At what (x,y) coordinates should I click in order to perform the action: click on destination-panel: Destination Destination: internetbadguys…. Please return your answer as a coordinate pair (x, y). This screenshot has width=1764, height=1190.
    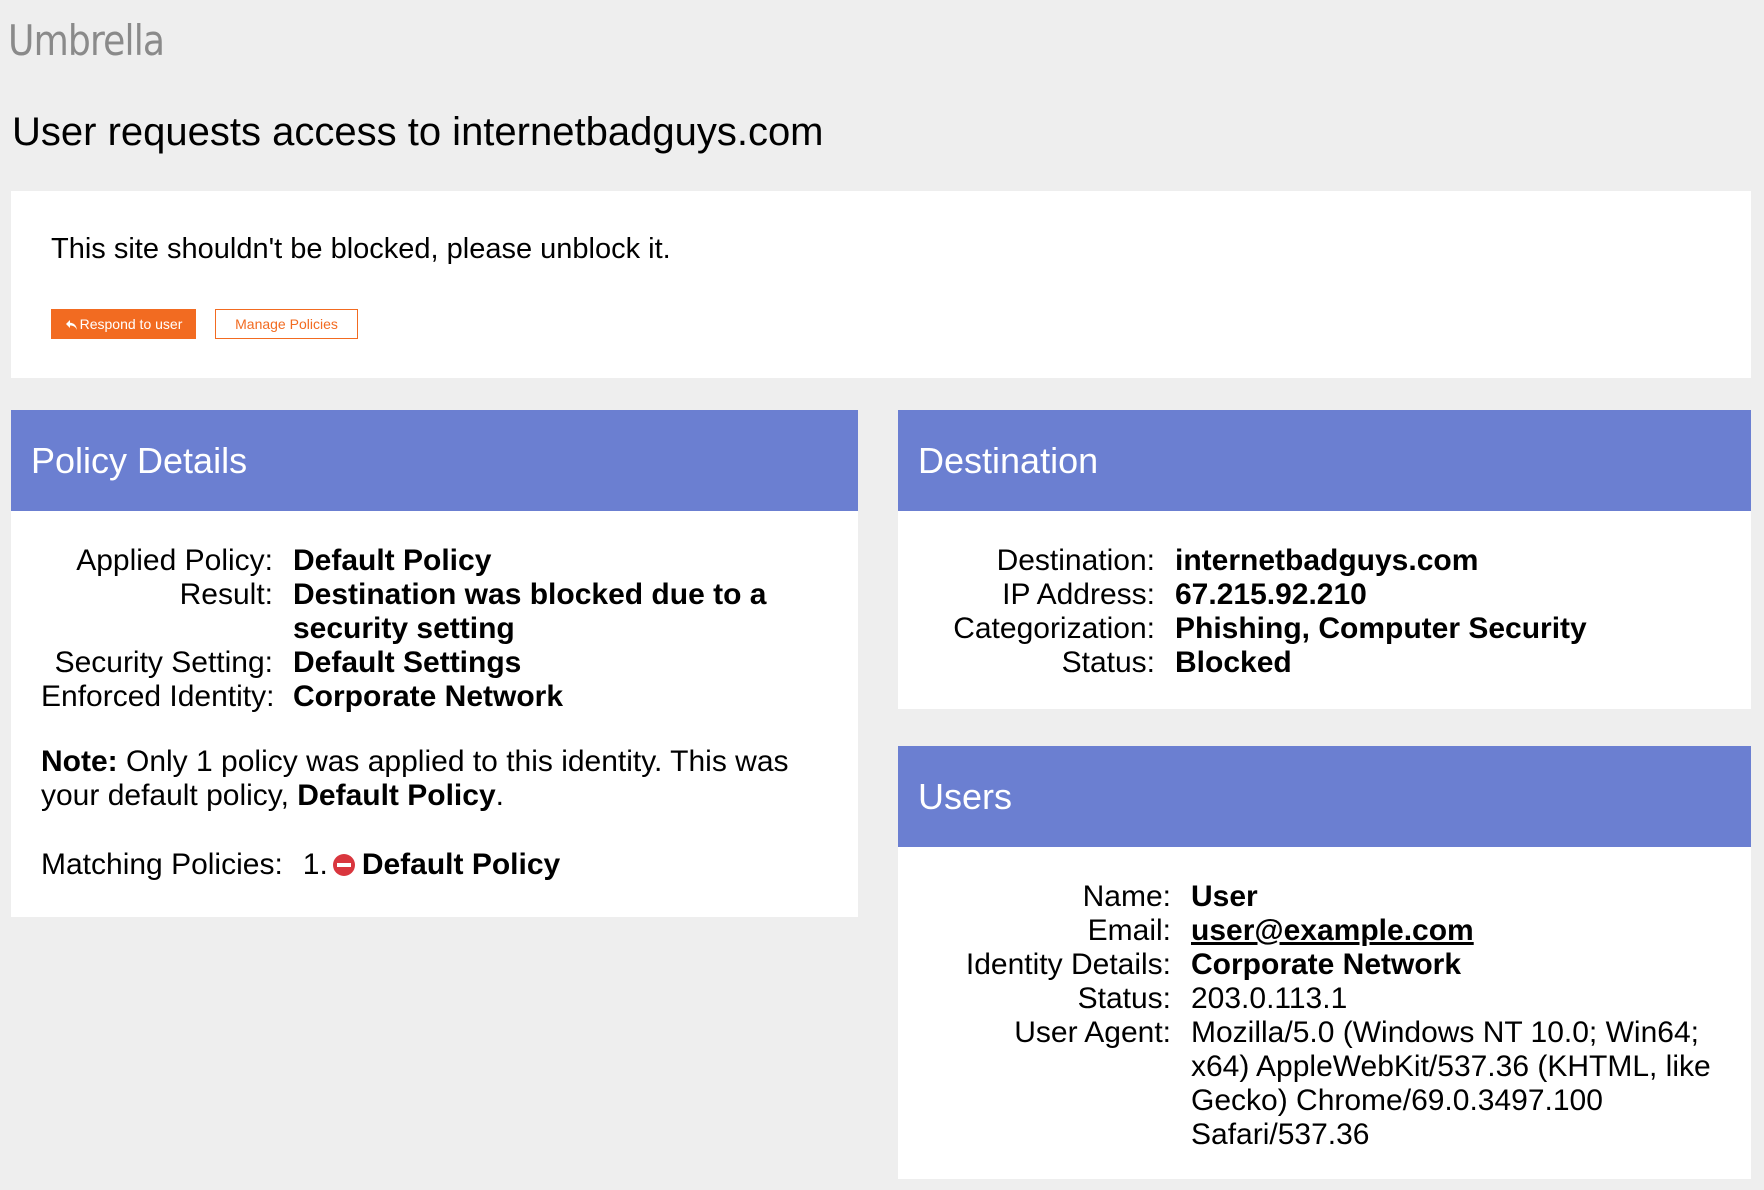
    Looking at the image, I should click on (1324, 559).